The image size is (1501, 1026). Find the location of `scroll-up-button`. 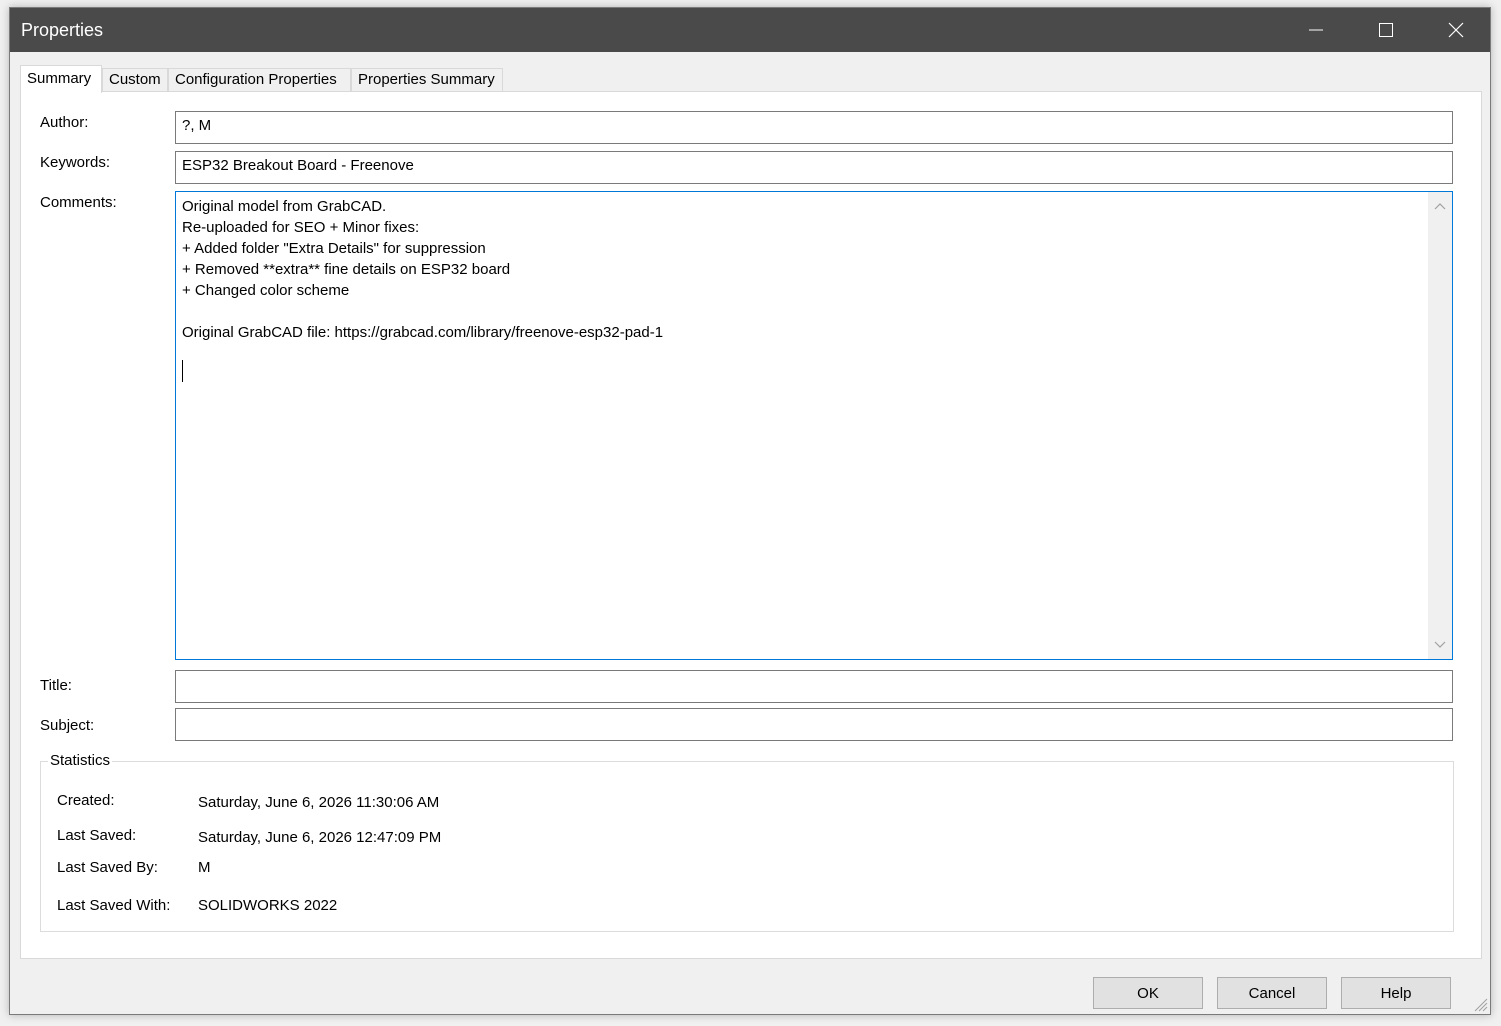

scroll-up-button is located at coordinates (1440, 206).